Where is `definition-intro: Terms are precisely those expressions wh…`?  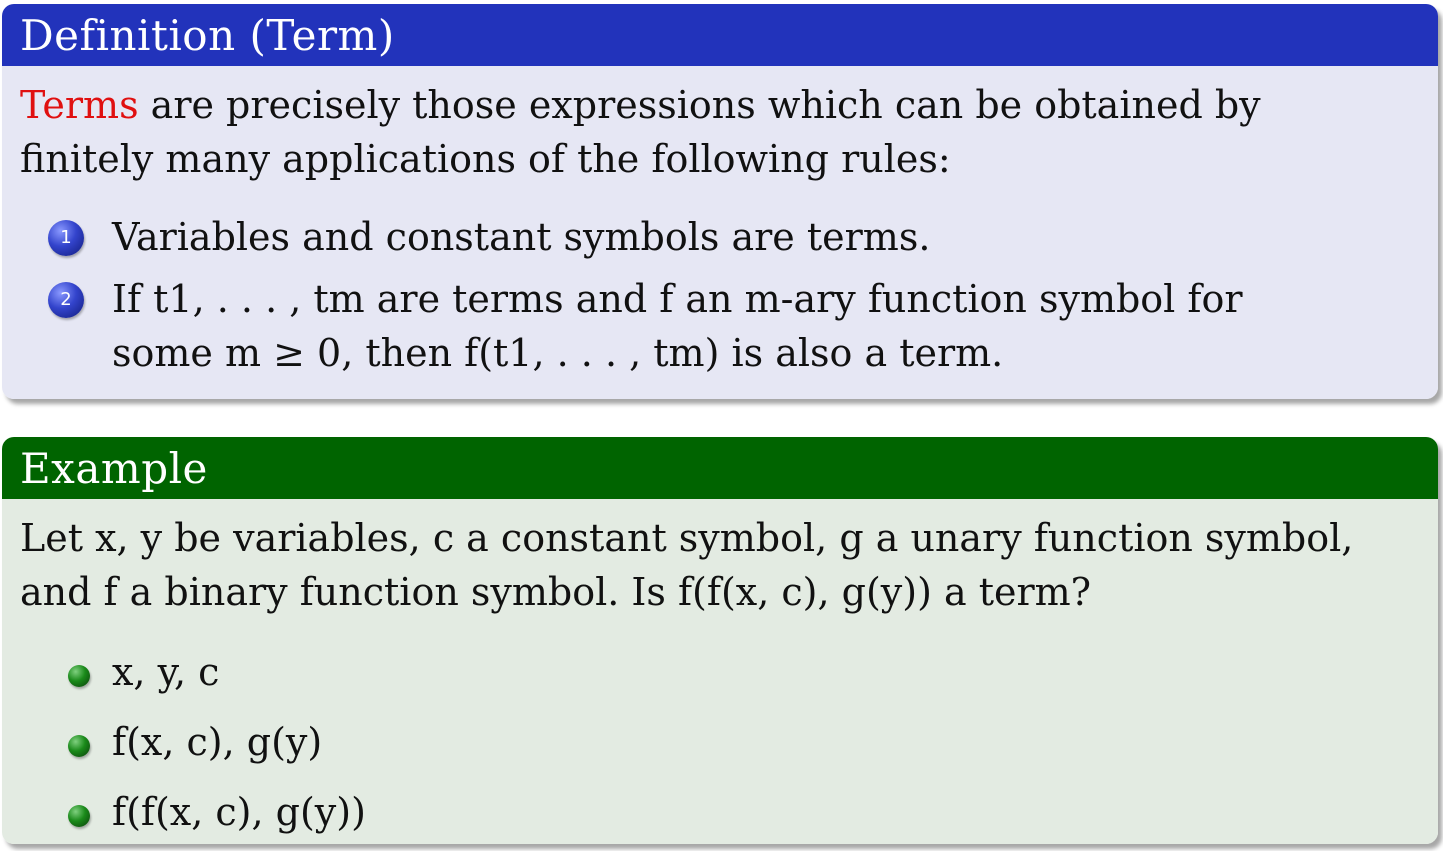 definition-intro: Terms are precisely those expressions wh… is located at coordinates (720, 105).